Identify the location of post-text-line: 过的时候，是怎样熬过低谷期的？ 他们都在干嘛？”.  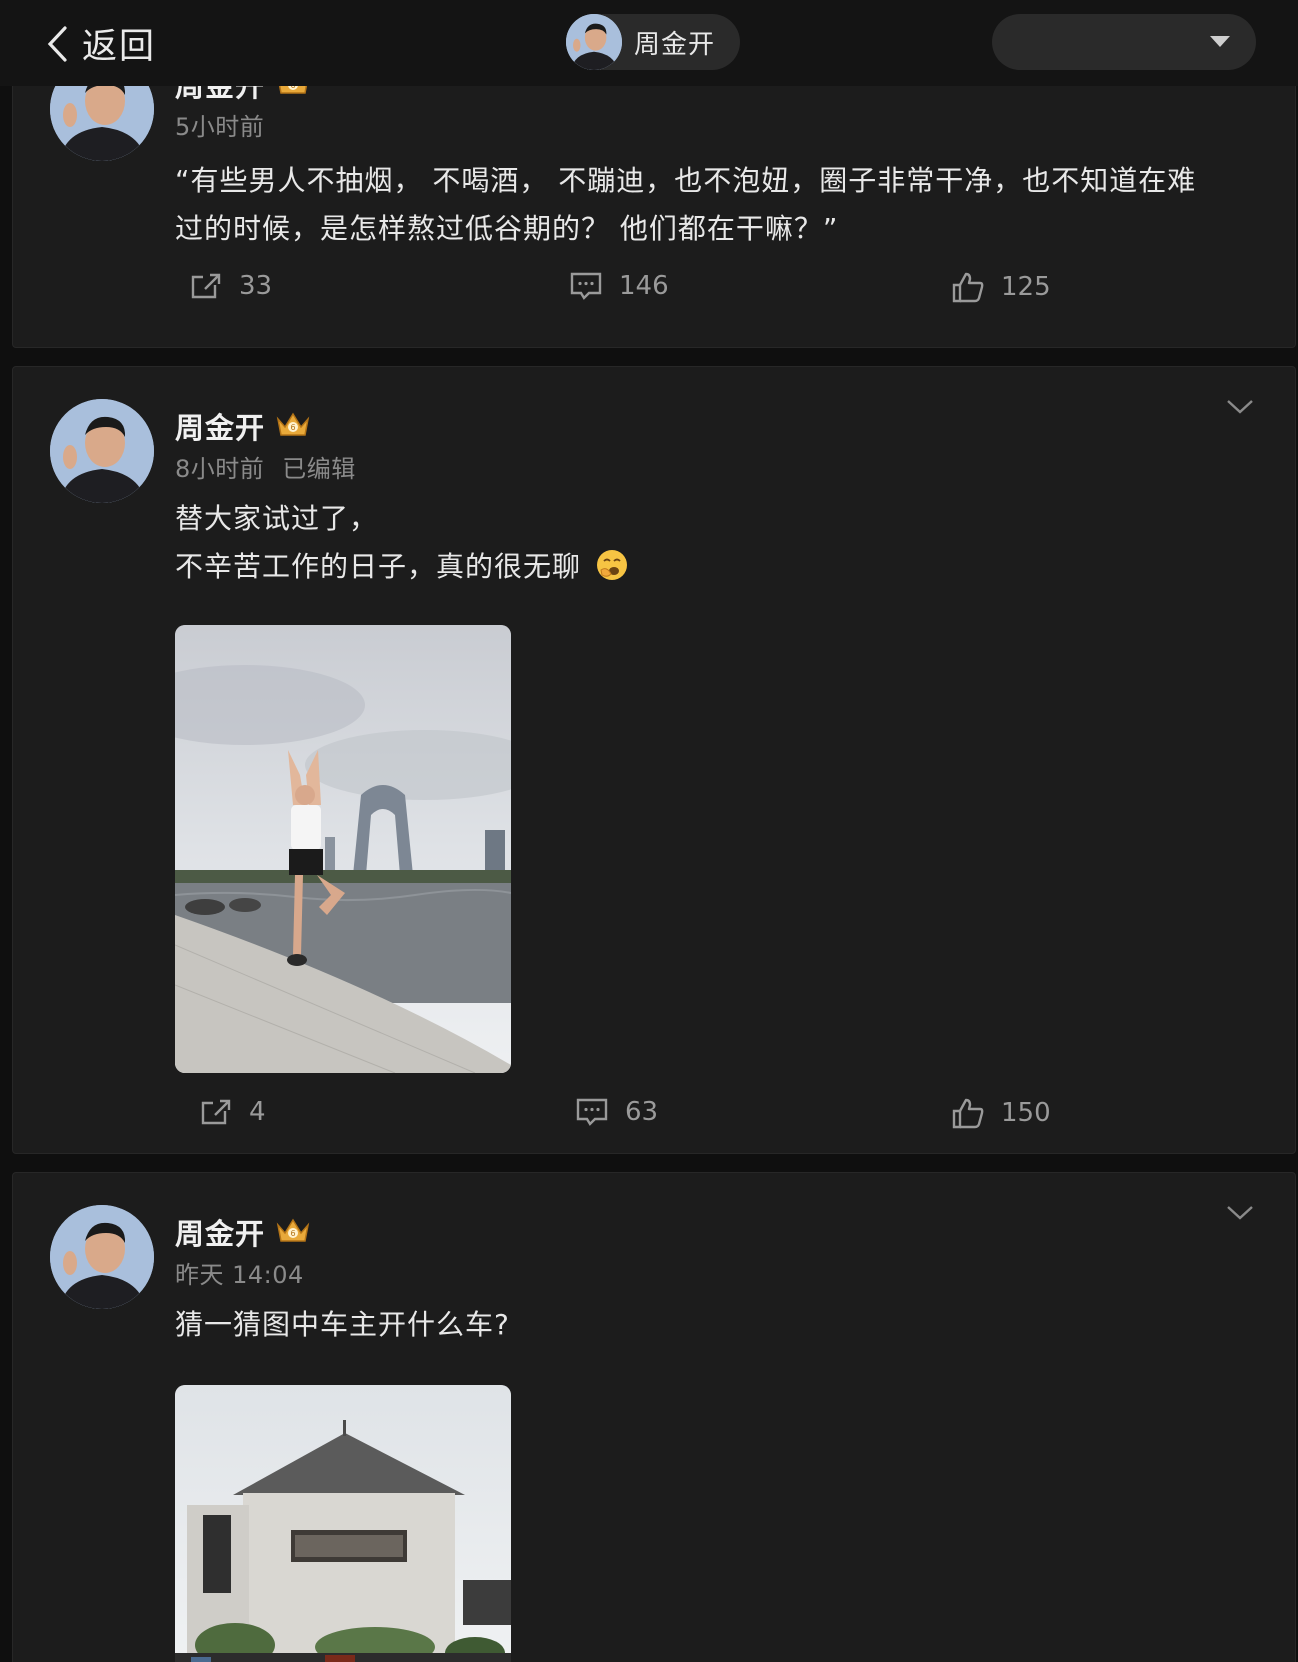
(507, 228).